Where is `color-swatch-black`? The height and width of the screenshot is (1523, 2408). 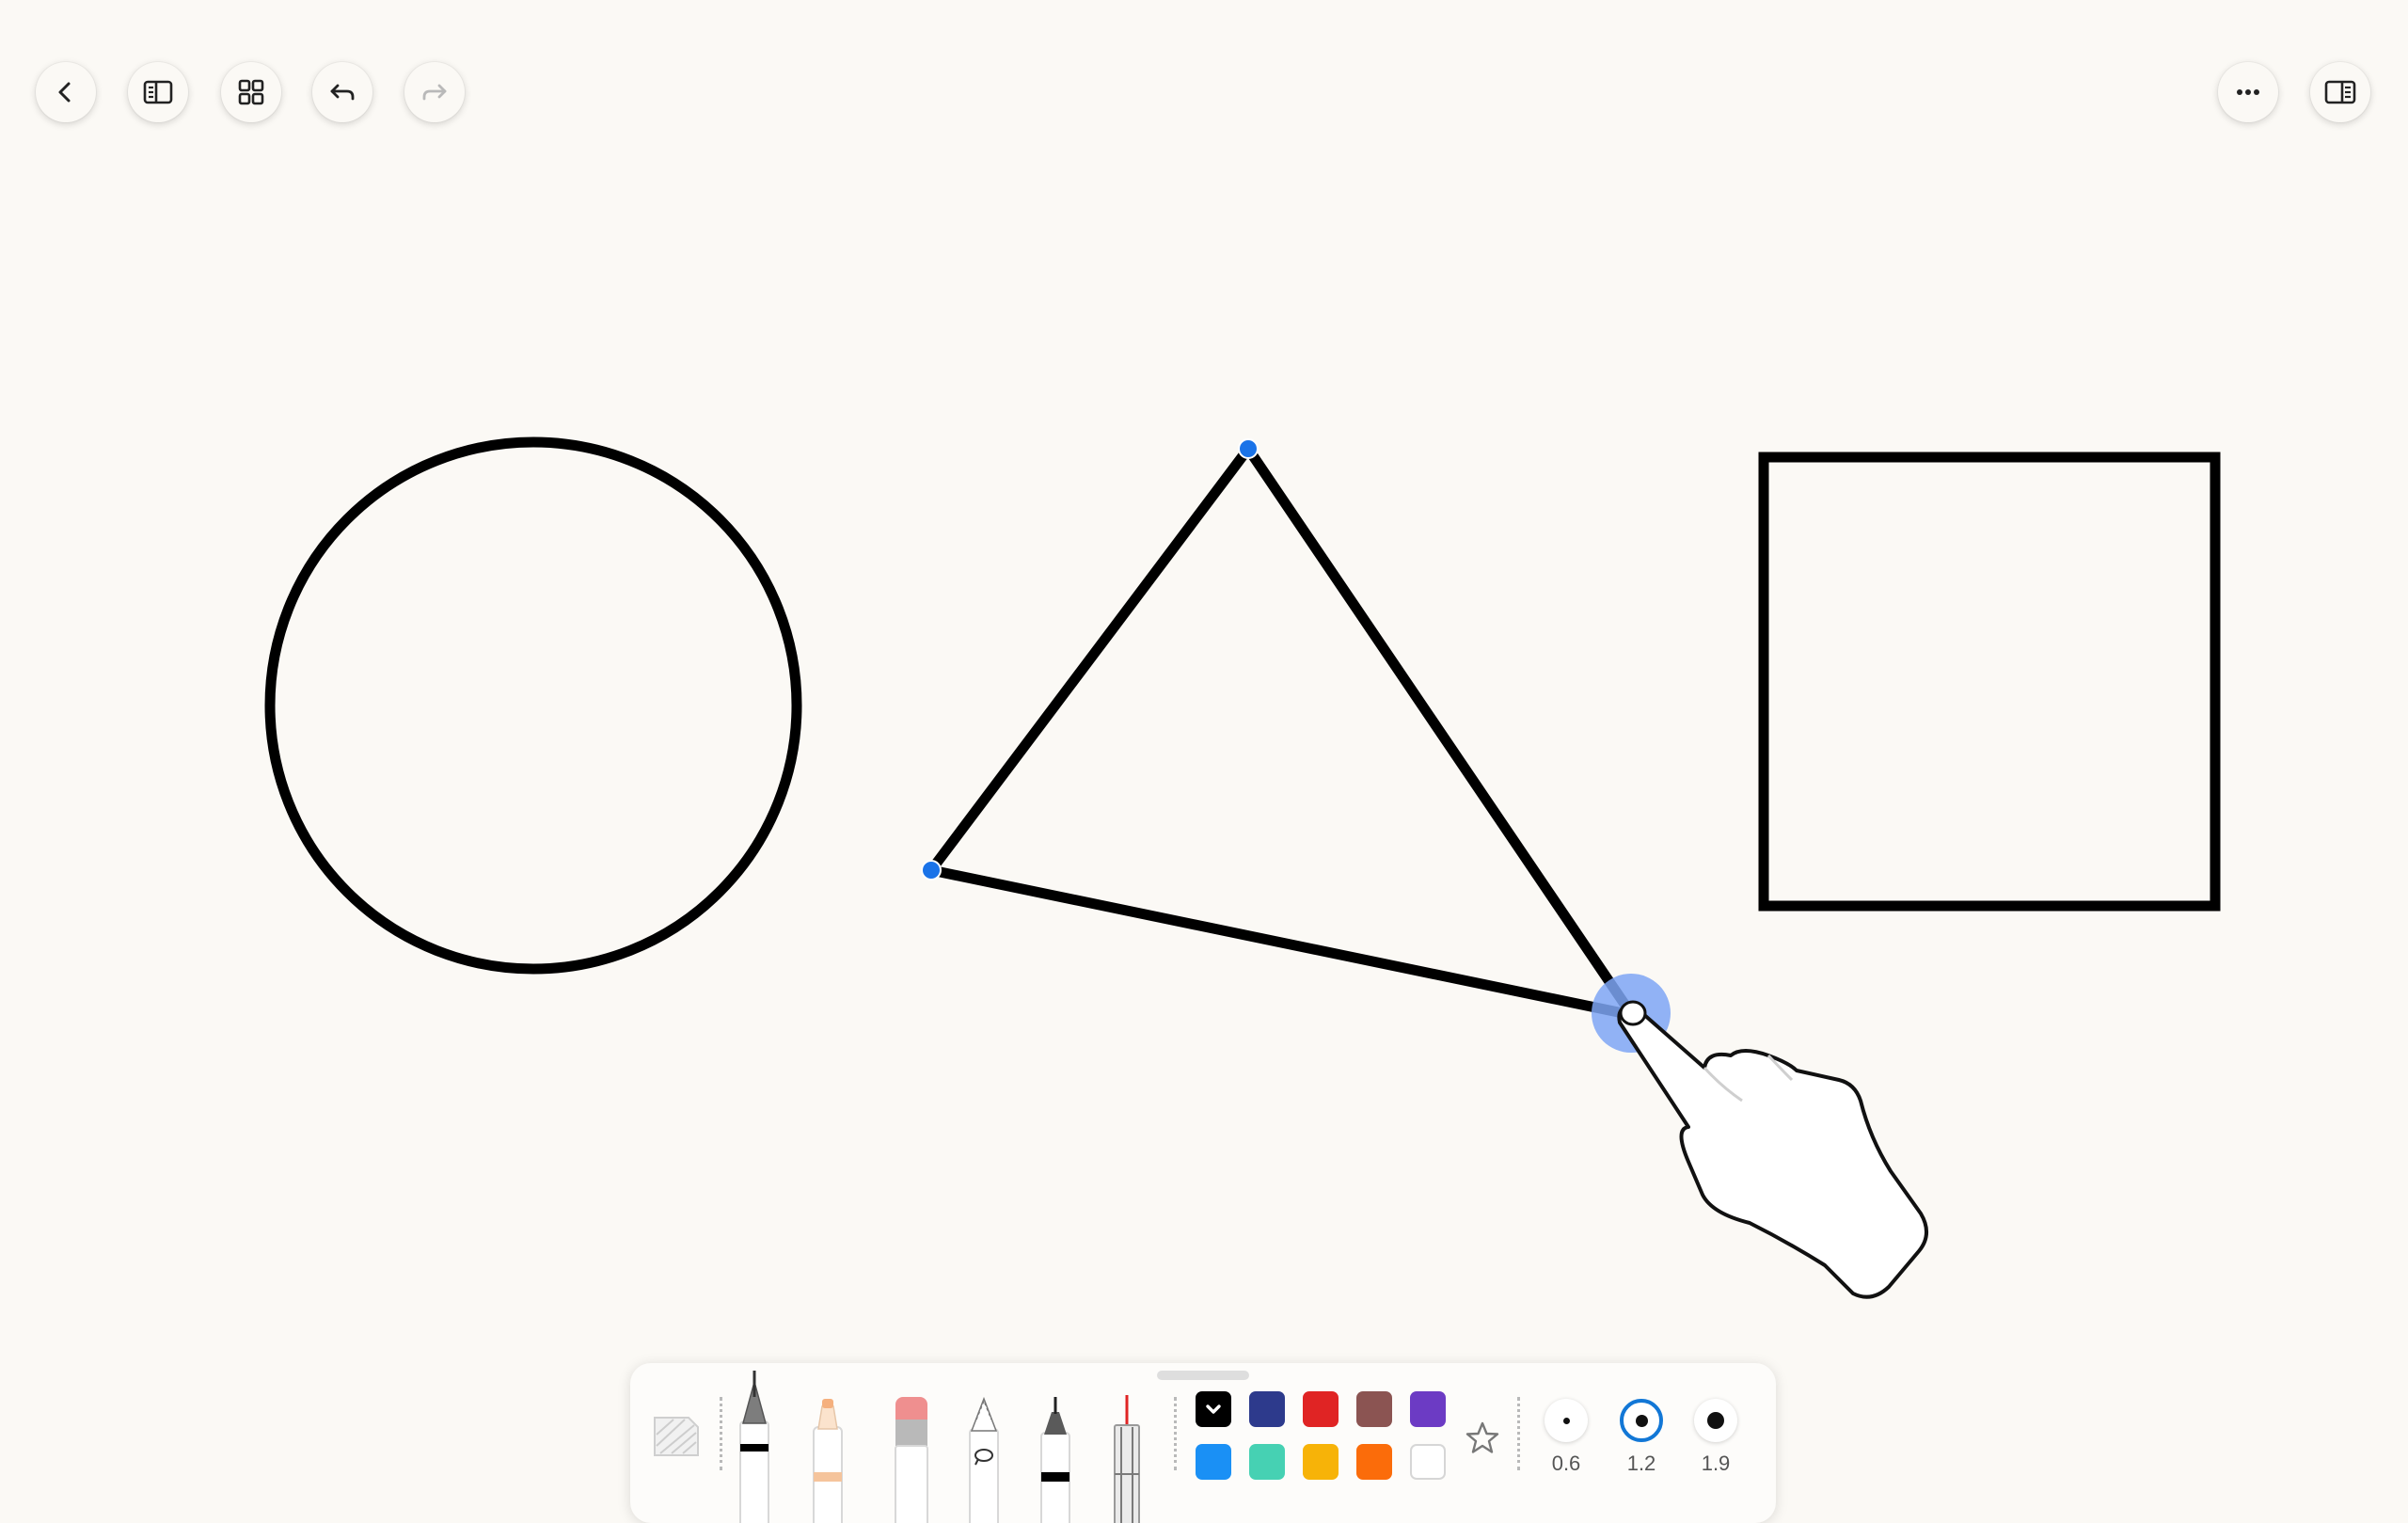 color-swatch-black is located at coordinates (1214, 1409).